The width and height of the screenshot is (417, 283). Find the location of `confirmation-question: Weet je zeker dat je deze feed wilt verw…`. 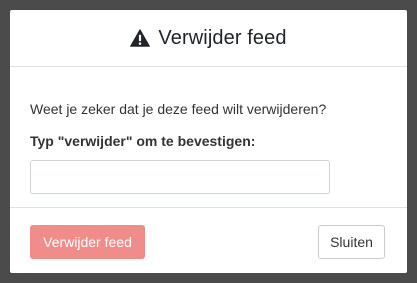

confirmation-question: Weet je zeker dat je deze feed wilt verw… is located at coordinates (178, 109).